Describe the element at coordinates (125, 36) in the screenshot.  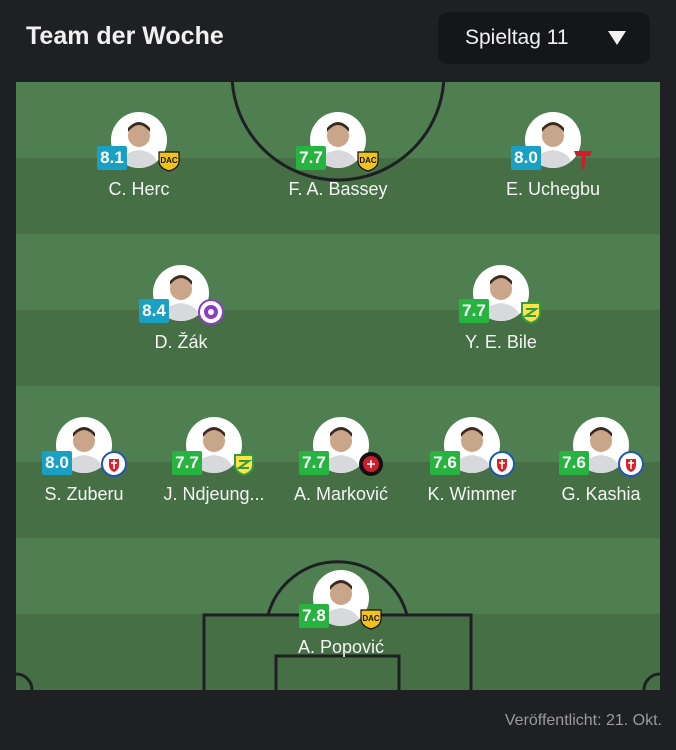
I see `page-title: Team der Woche` at that location.